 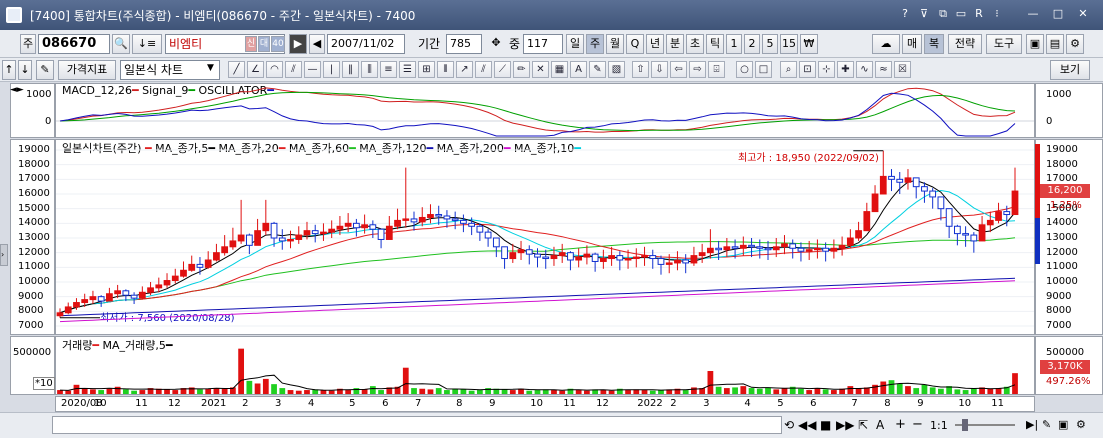 What do you see at coordinates (540, 69) in the screenshot?
I see `marker-icon: ✕` at bounding box center [540, 69].